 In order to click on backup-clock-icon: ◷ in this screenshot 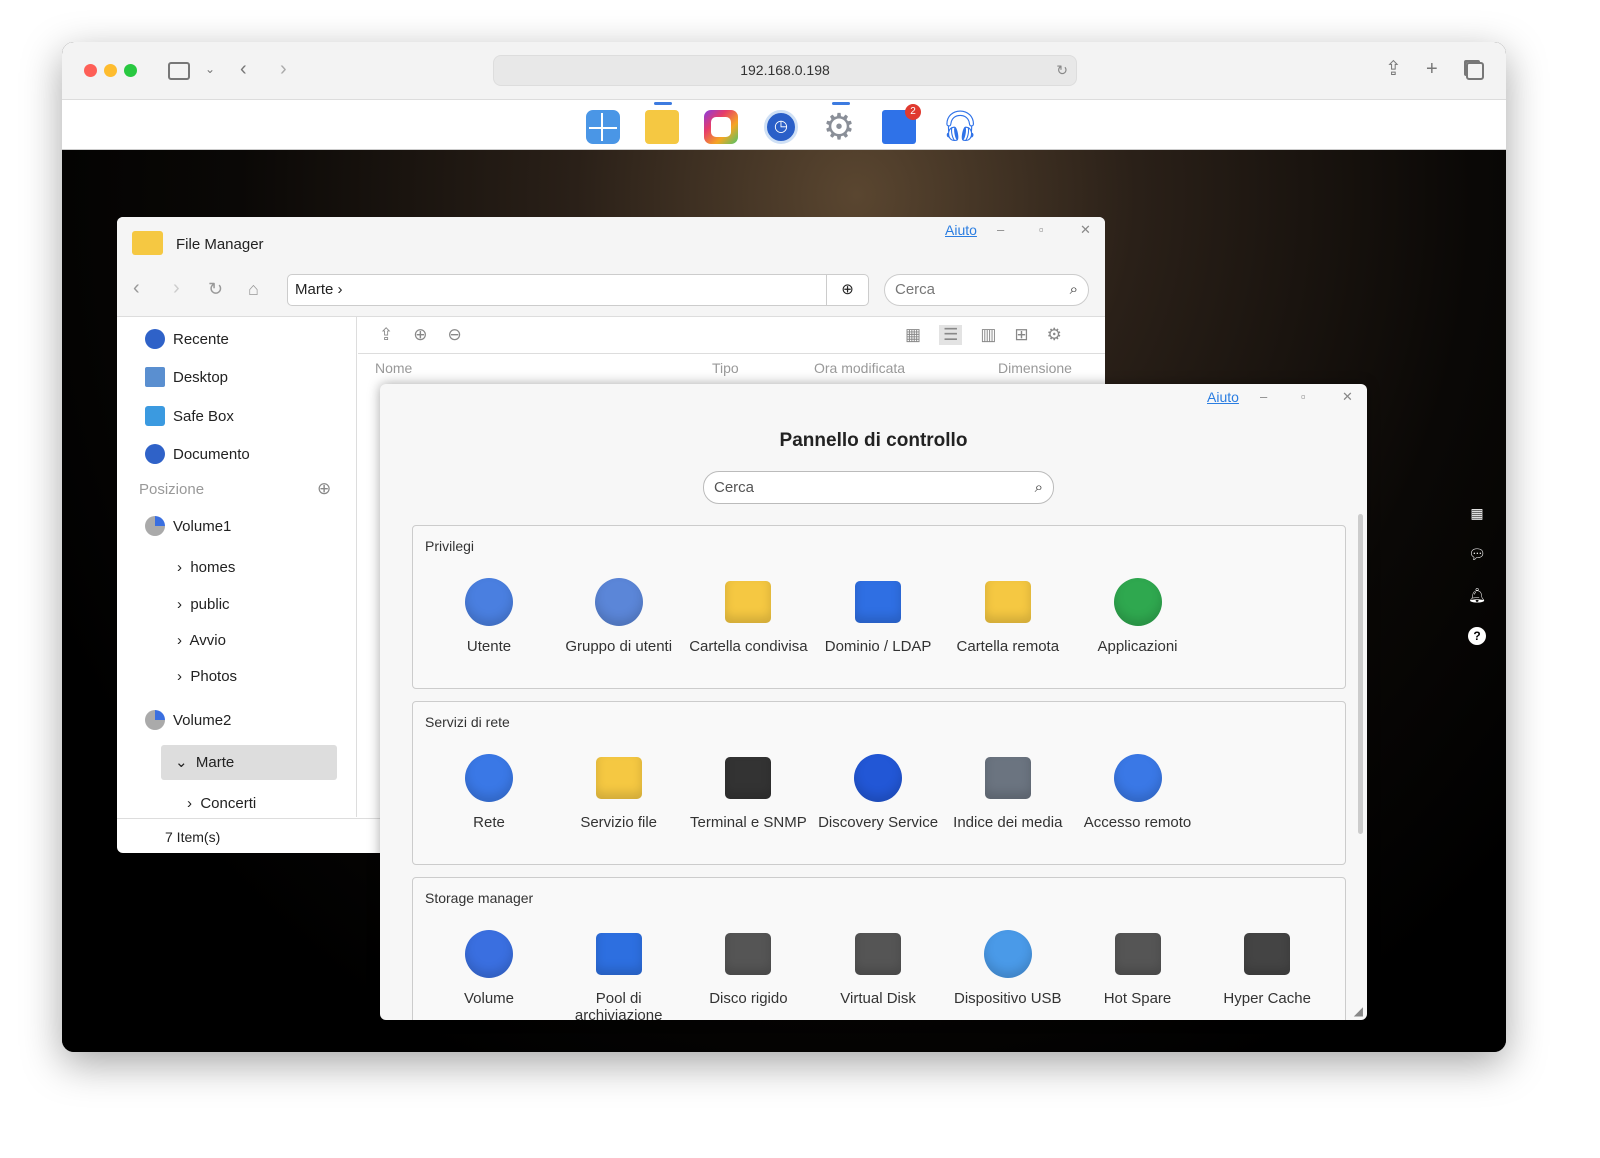, I will do `click(781, 127)`.